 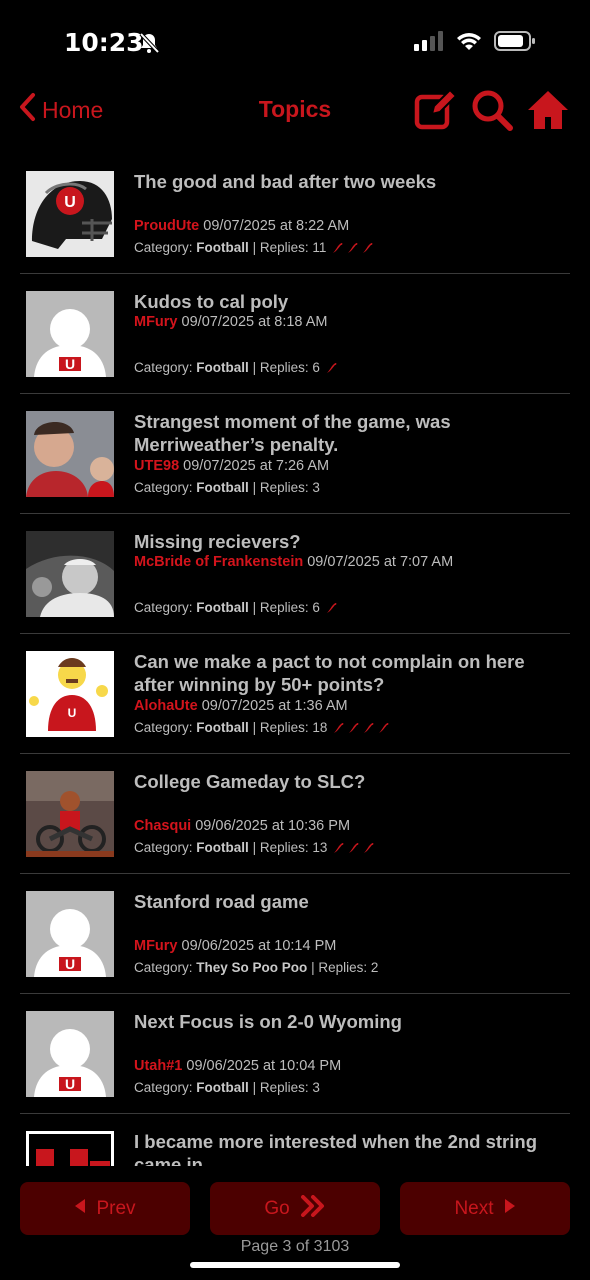 I want to click on compose-icon, so click(x=436, y=112).